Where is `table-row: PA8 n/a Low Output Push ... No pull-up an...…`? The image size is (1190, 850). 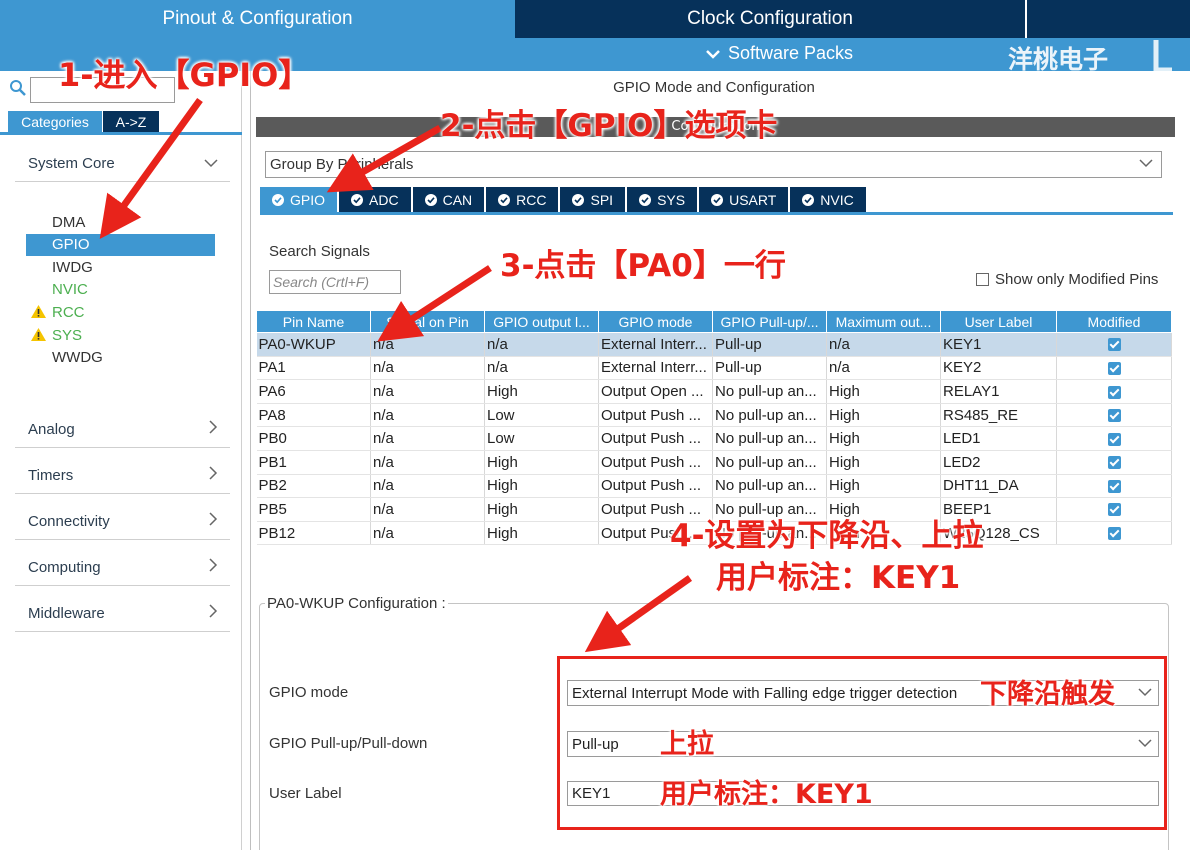
table-row: PA8 n/a Low Output Push ... No pull-up an...… is located at coordinates (714, 415).